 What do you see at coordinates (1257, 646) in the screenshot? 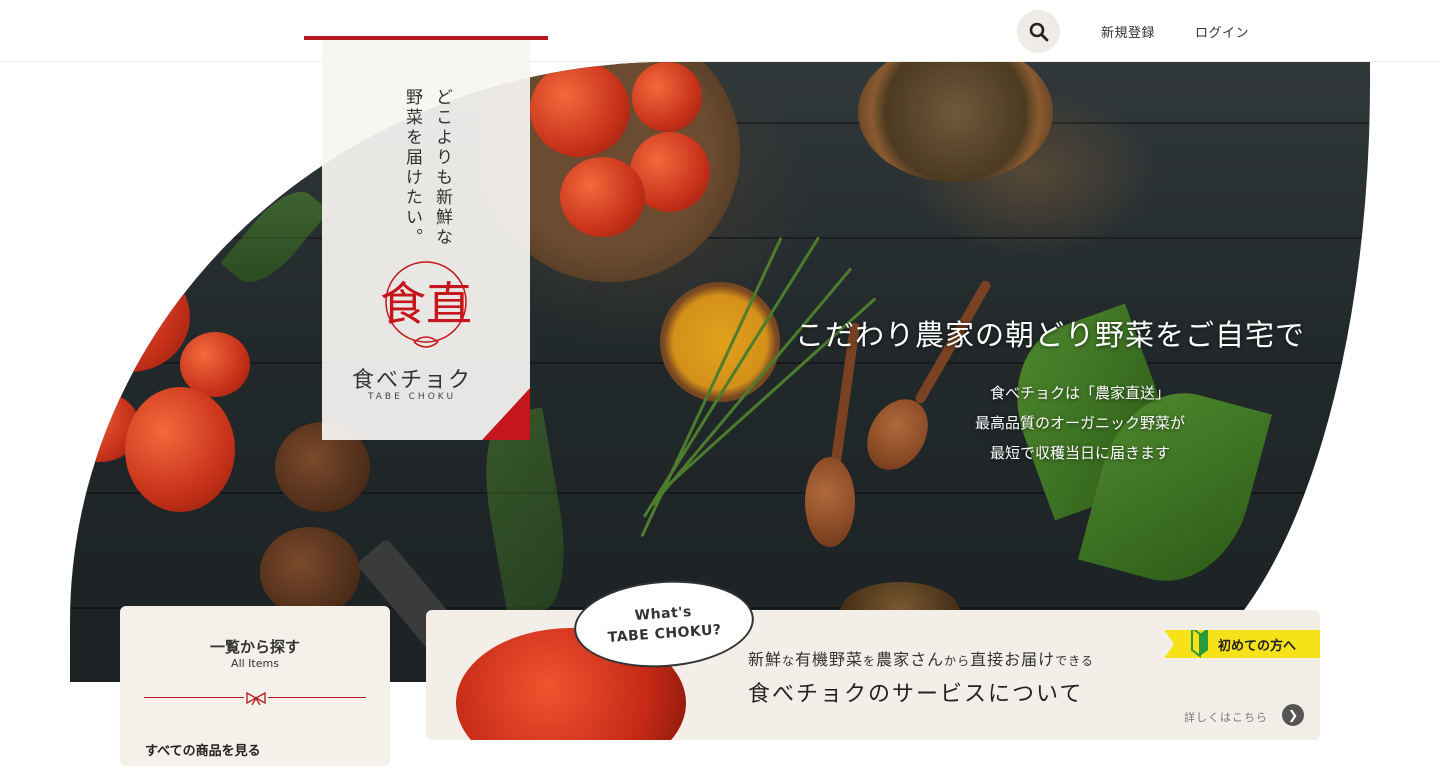
I see `first-time-label: 初めての方へ` at bounding box center [1257, 646].